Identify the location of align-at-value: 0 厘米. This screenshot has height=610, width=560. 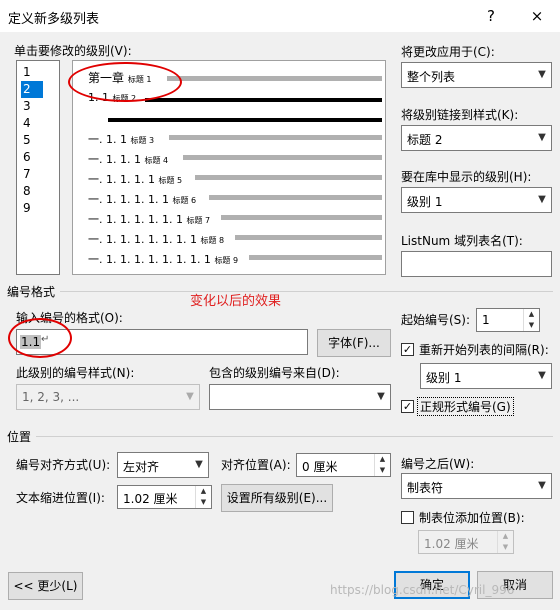
(320, 467).